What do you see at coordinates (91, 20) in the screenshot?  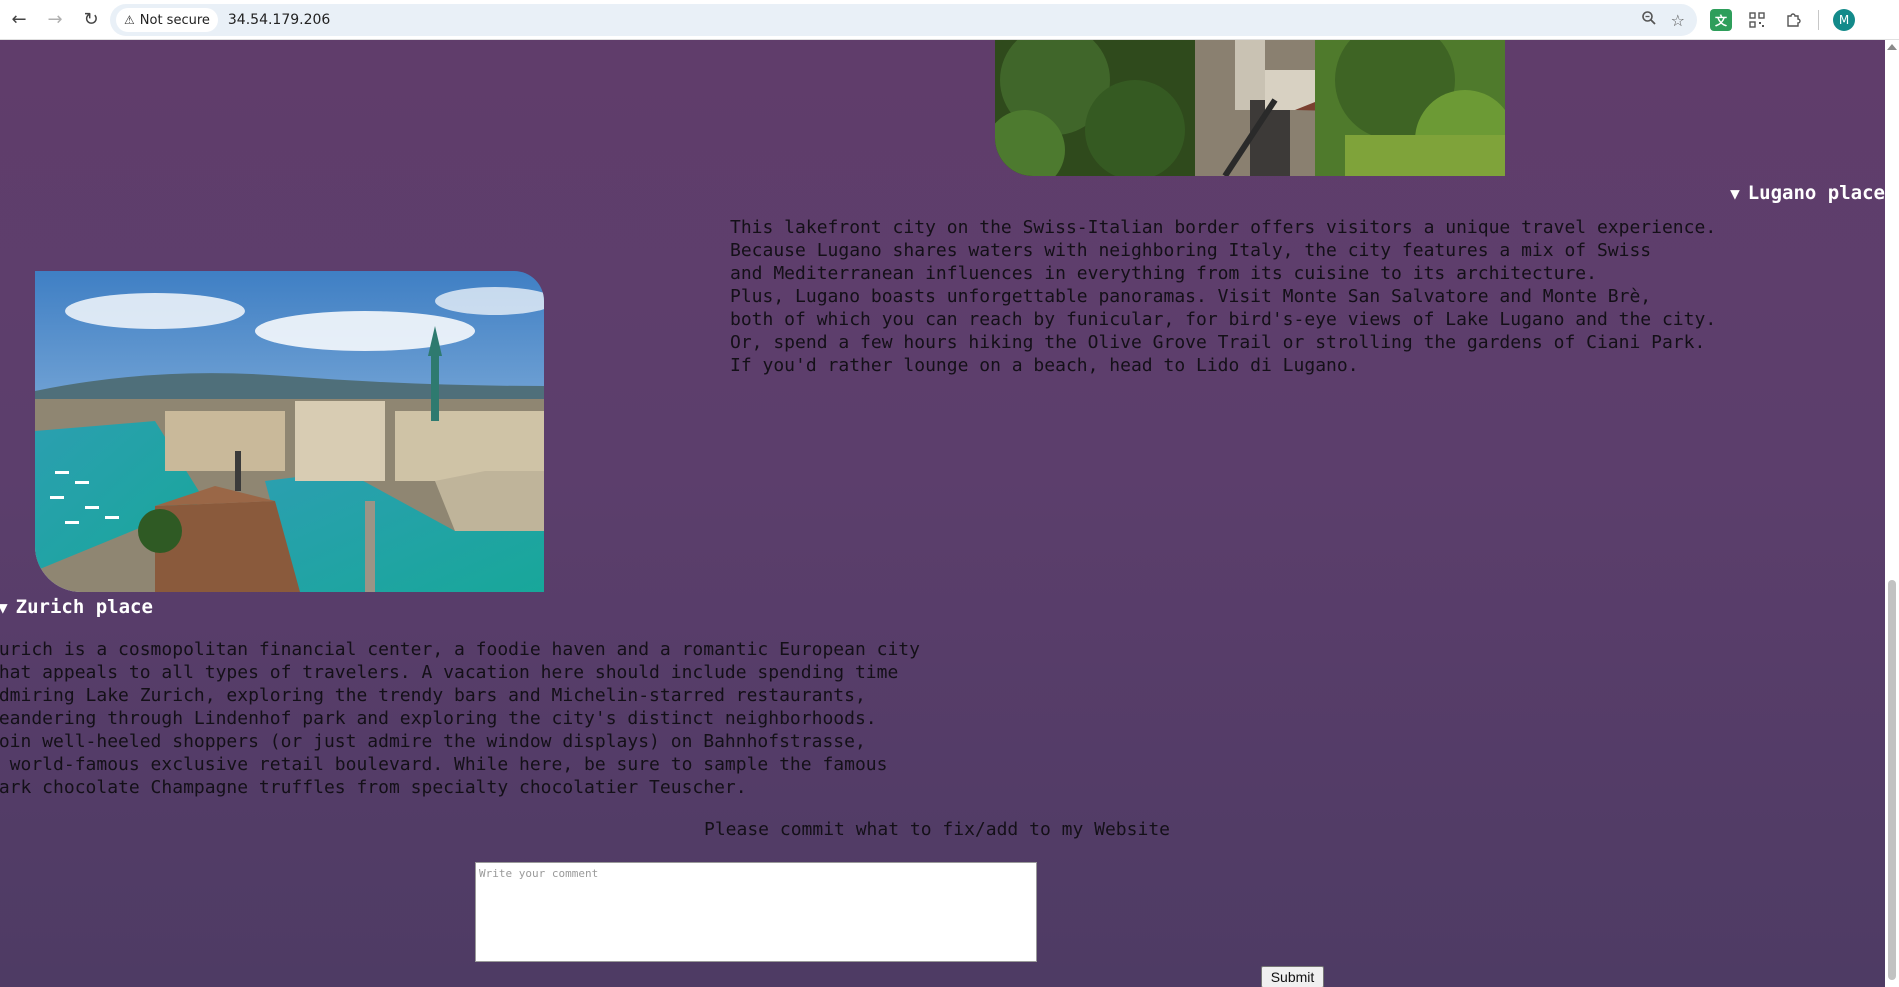 I see `reload-icon: ↻` at bounding box center [91, 20].